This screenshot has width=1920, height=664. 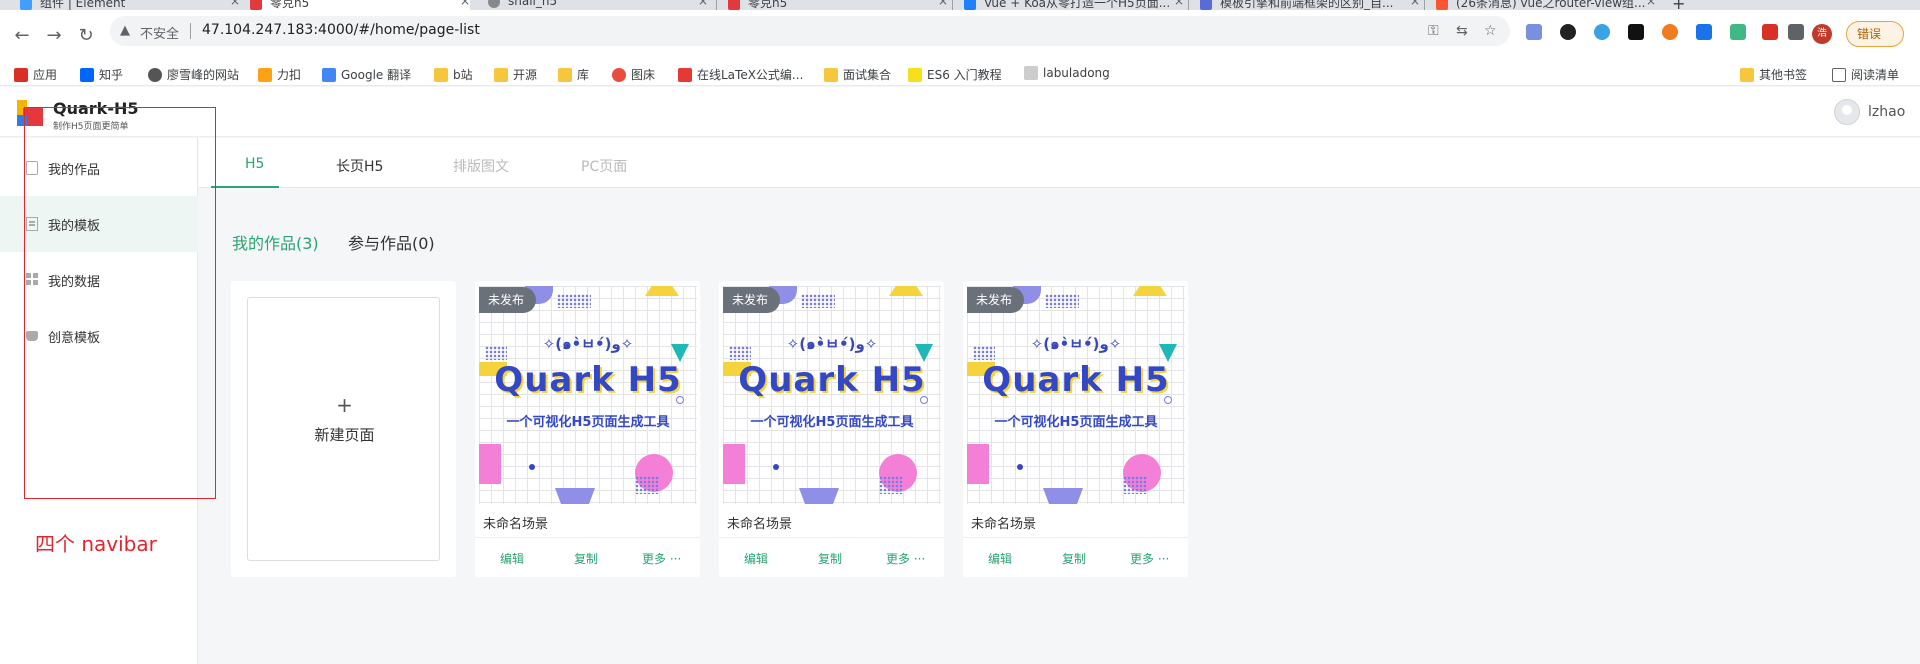 I want to click on tab-long-h5: 长页H5, so click(x=359, y=166).